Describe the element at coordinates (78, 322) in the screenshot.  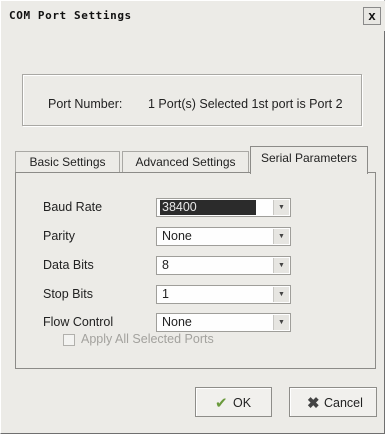
I see `flow-control-label: Flow Control` at that location.